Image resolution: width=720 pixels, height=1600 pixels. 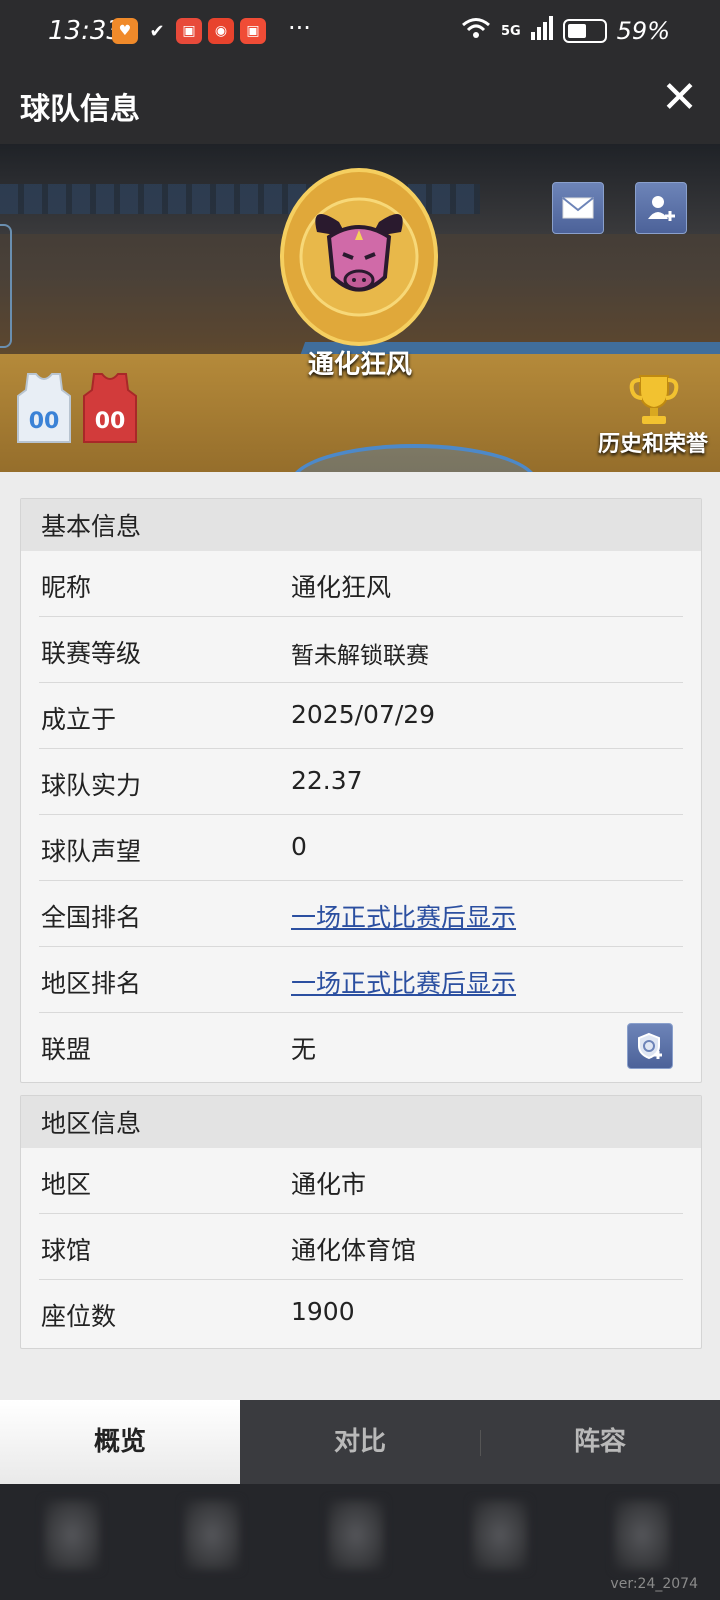 What do you see at coordinates (323, 1311) in the screenshot?
I see `row-value: 1900` at bounding box center [323, 1311].